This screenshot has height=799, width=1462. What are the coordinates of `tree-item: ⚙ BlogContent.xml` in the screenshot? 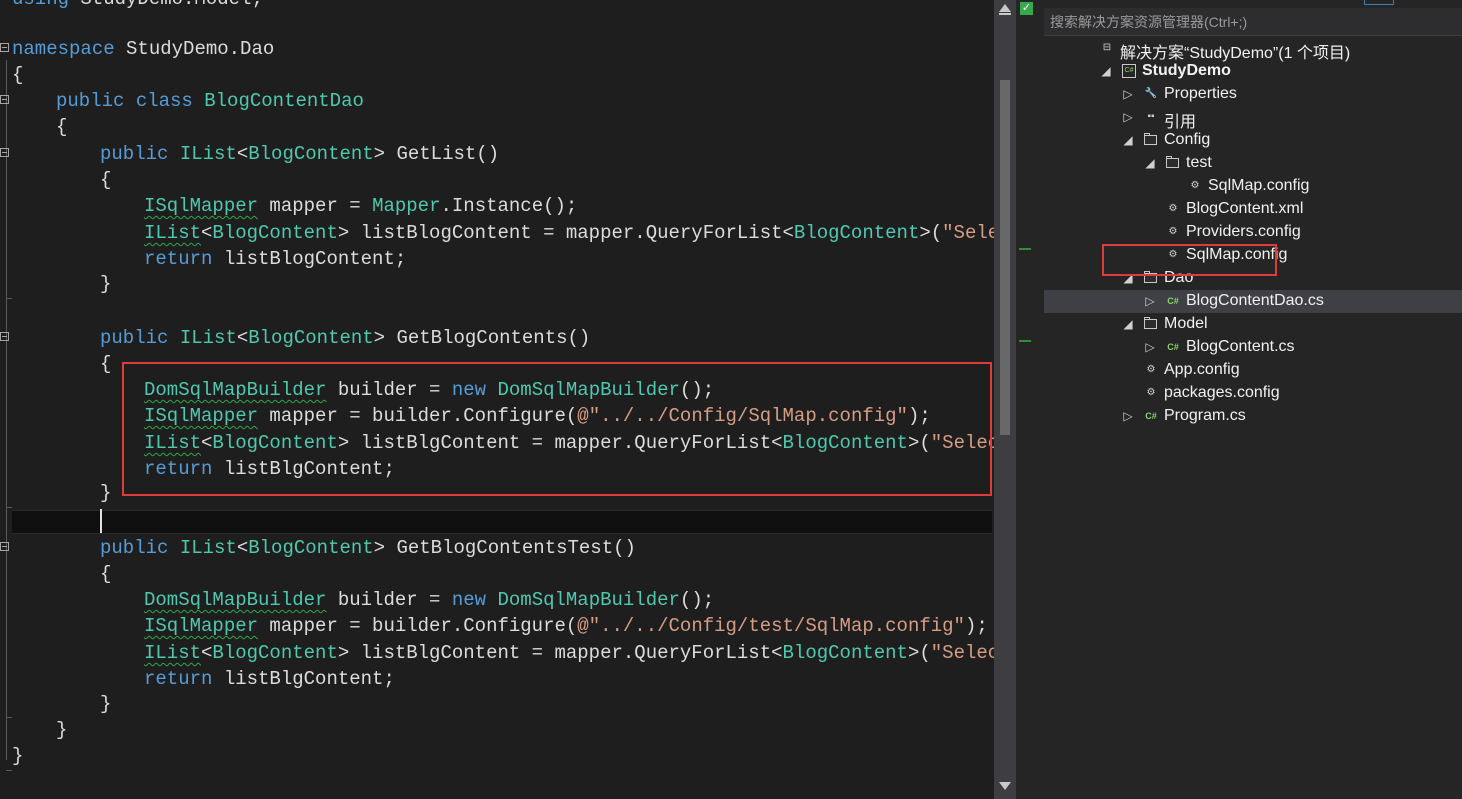 It's located at (1253, 209).